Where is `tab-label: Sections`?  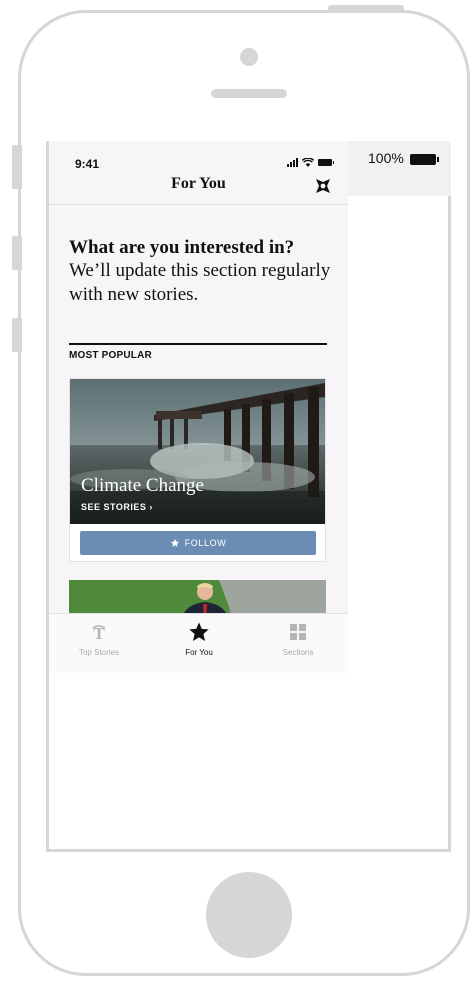
tab-label: Sections is located at coordinates (298, 652).